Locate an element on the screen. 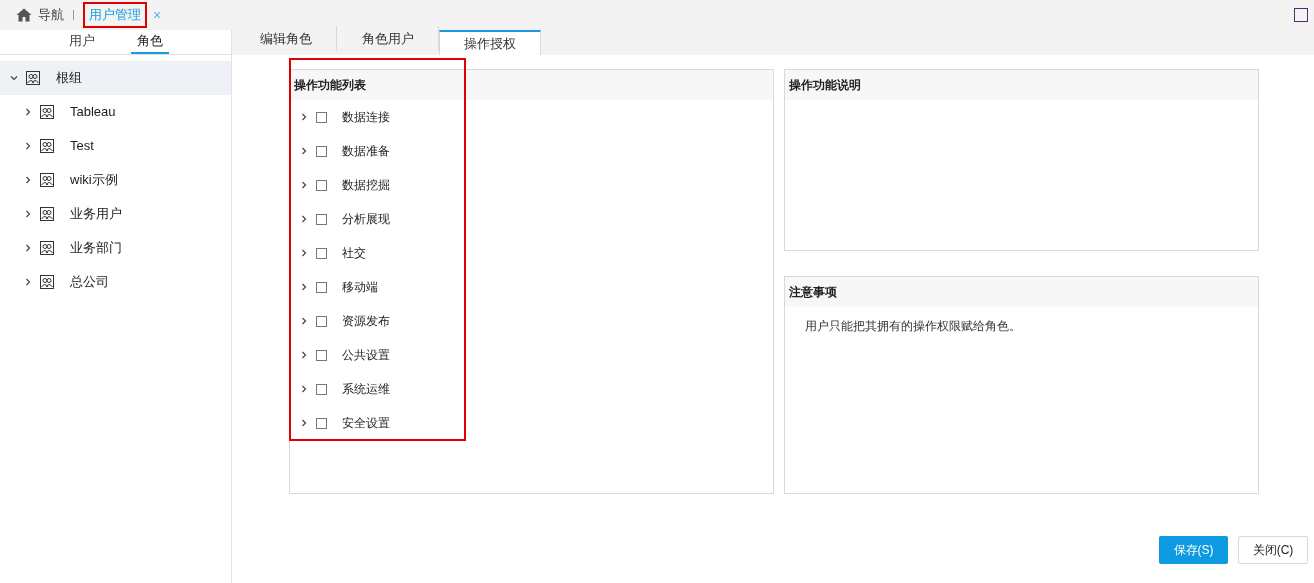 The width and height of the screenshot is (1314, 583). function-item: 分析展现 is located at coordinates (536, 219).